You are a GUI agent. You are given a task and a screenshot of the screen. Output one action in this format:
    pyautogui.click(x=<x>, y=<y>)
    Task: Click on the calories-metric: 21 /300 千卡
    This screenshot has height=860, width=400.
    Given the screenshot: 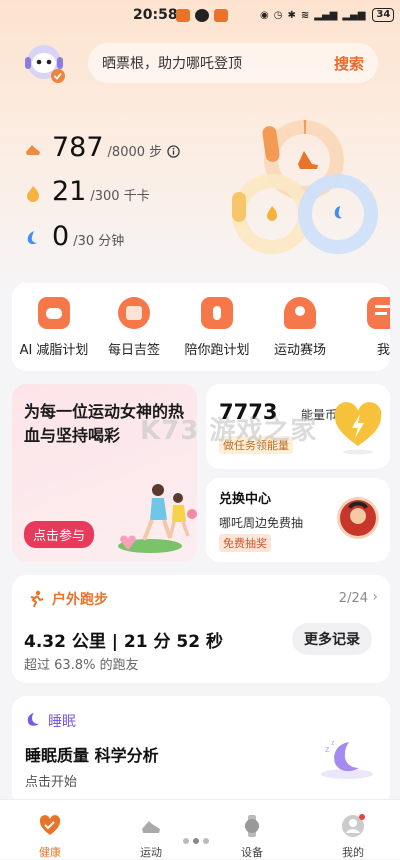 What is the action you would take?
    pyautogui.click(x=87, y=191)
    